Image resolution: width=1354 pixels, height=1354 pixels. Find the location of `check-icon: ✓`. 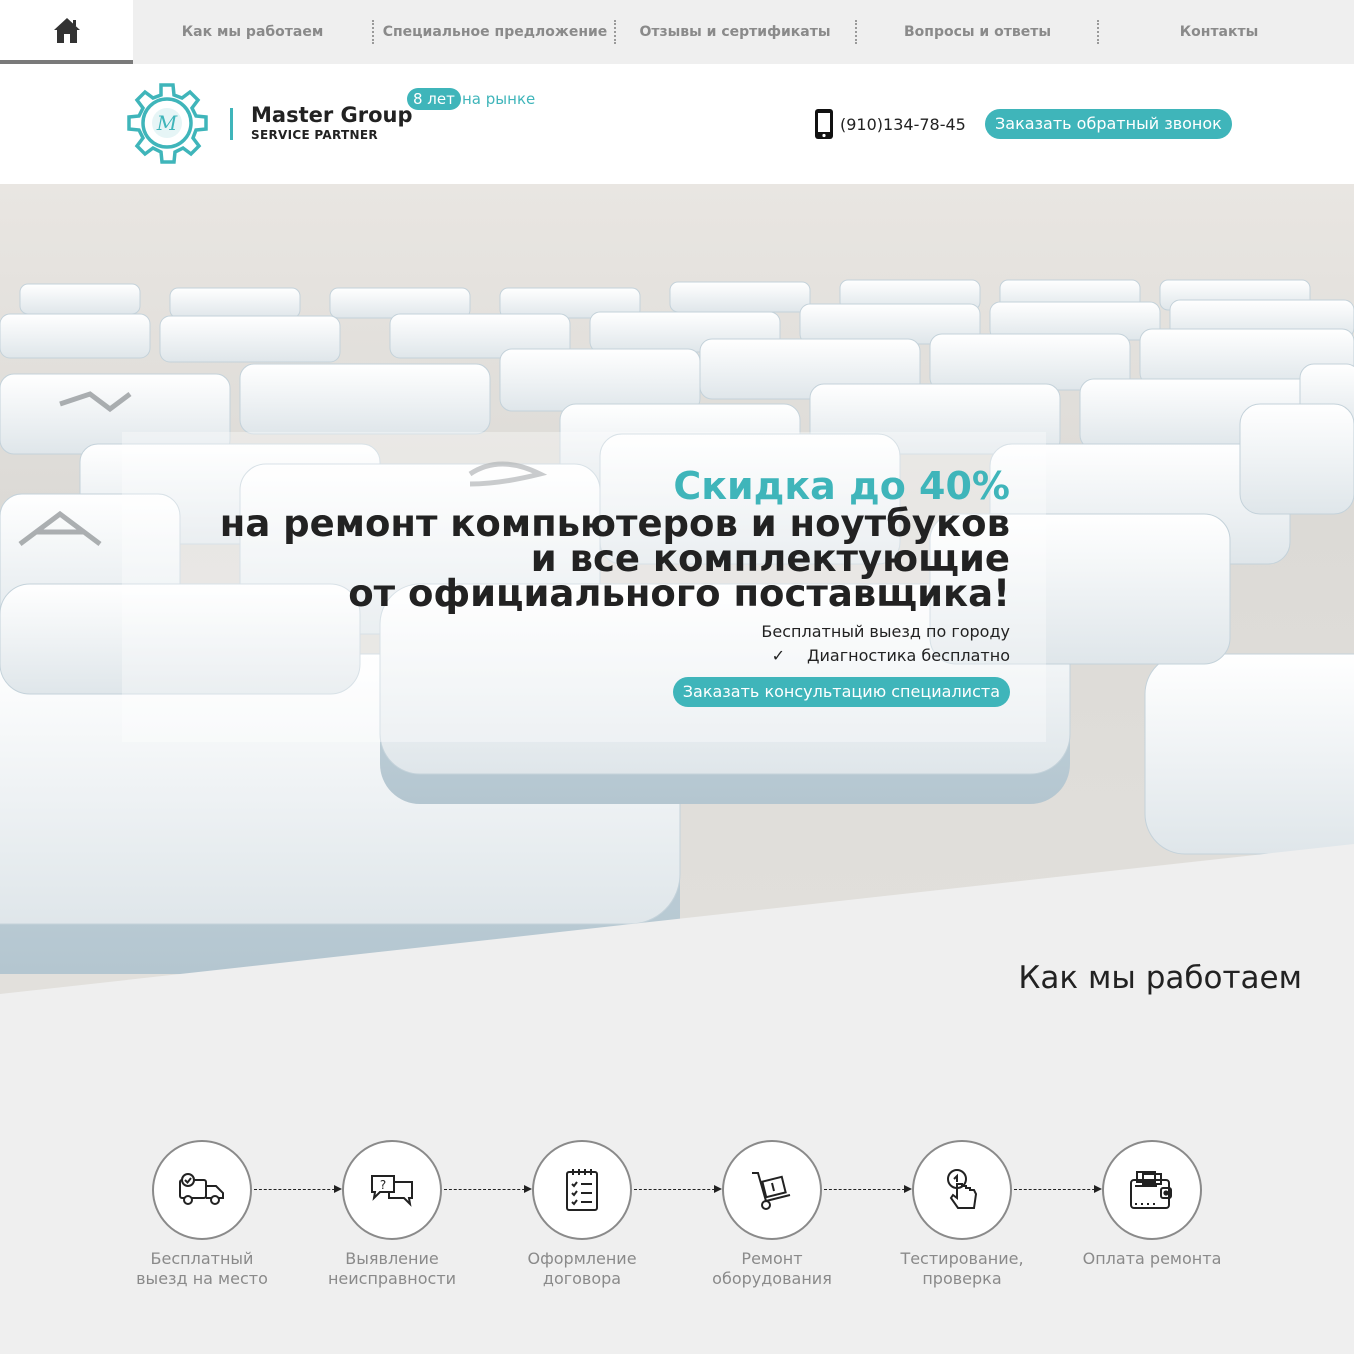

check-icon: ✓ is located at coordinates (778, 655).